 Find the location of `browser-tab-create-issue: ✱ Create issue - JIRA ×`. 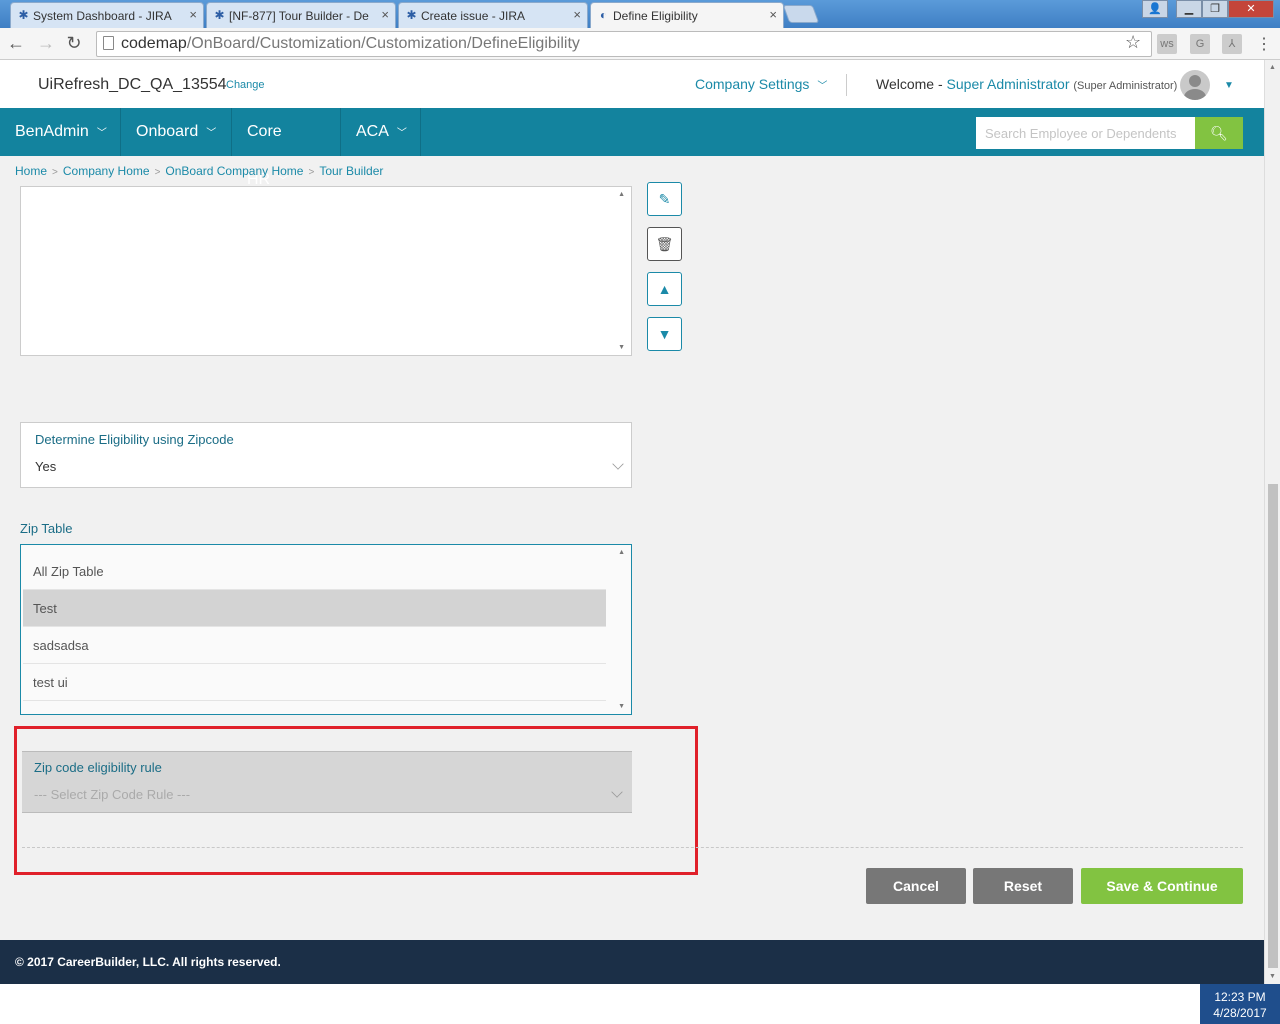

browser-tab-create-issue: ✱ Create issue - JIRA × is located at coordinates (493, 15).